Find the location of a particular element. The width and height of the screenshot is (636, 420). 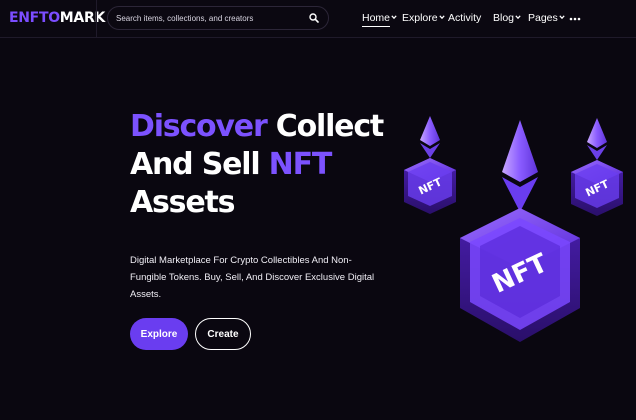

nav-item-explore: Explore is located at coordinates (423, 18).